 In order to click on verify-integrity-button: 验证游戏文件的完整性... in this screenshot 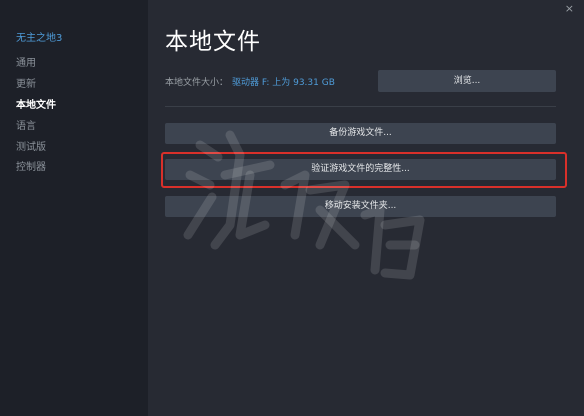, I will do `click(360, 169)`.